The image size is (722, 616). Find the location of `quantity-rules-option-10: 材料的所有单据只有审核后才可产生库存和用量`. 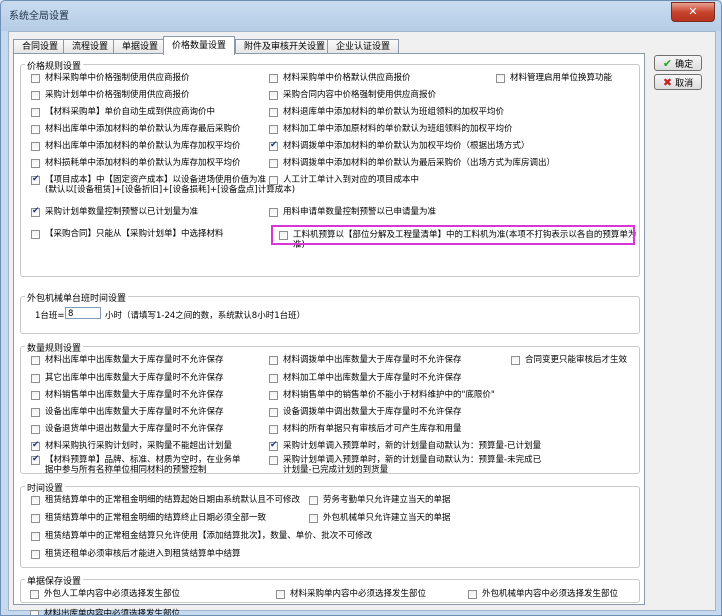

quantity-rules-option-10: 材料的所有单据只有审核后才可产生库存和用量 is located at coordinates (365, 429).